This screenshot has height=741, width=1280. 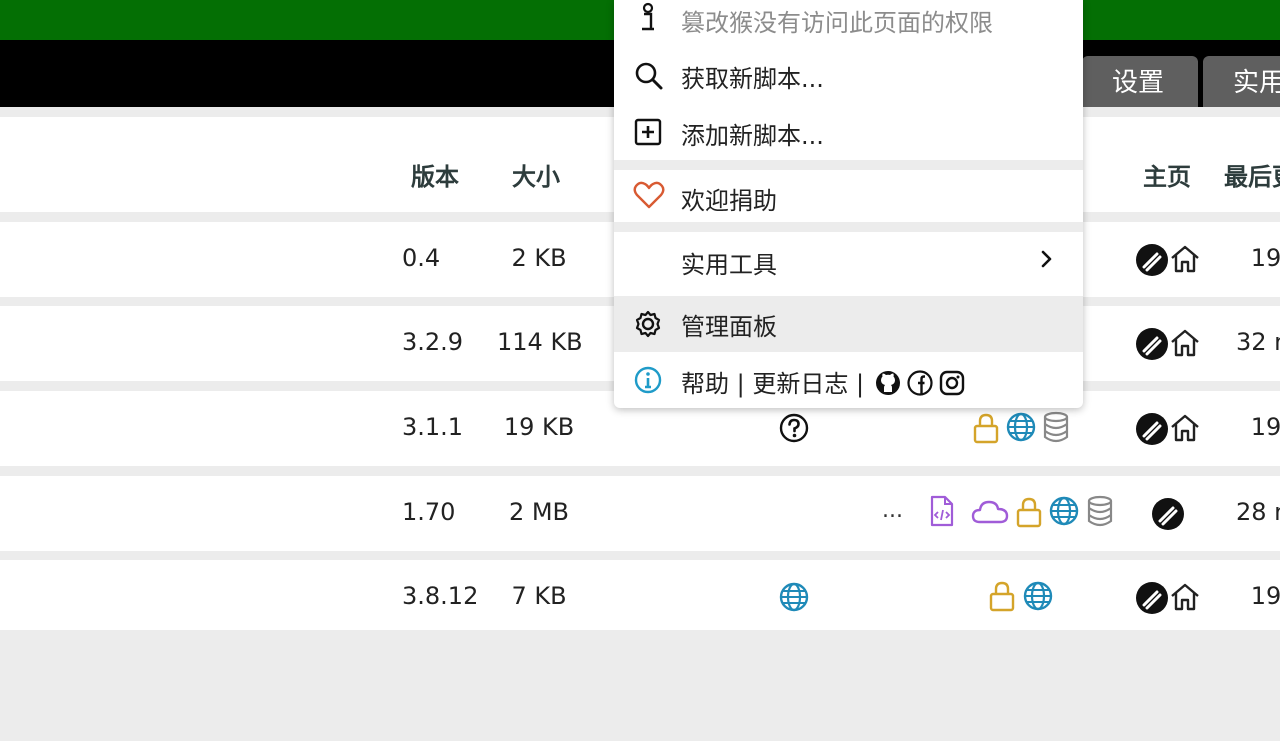 What do you see at coordinates (433, 427) in the screenshot?
I see `script-version: 3.1.1` at bounding box center [433, 427].